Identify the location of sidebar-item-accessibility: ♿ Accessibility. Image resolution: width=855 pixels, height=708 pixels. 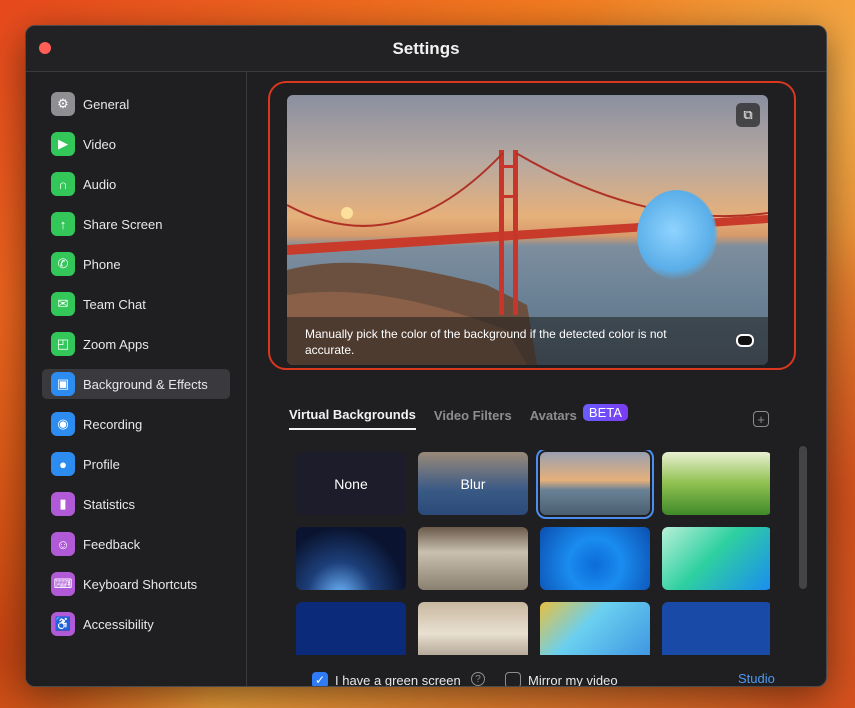
(136, 624).